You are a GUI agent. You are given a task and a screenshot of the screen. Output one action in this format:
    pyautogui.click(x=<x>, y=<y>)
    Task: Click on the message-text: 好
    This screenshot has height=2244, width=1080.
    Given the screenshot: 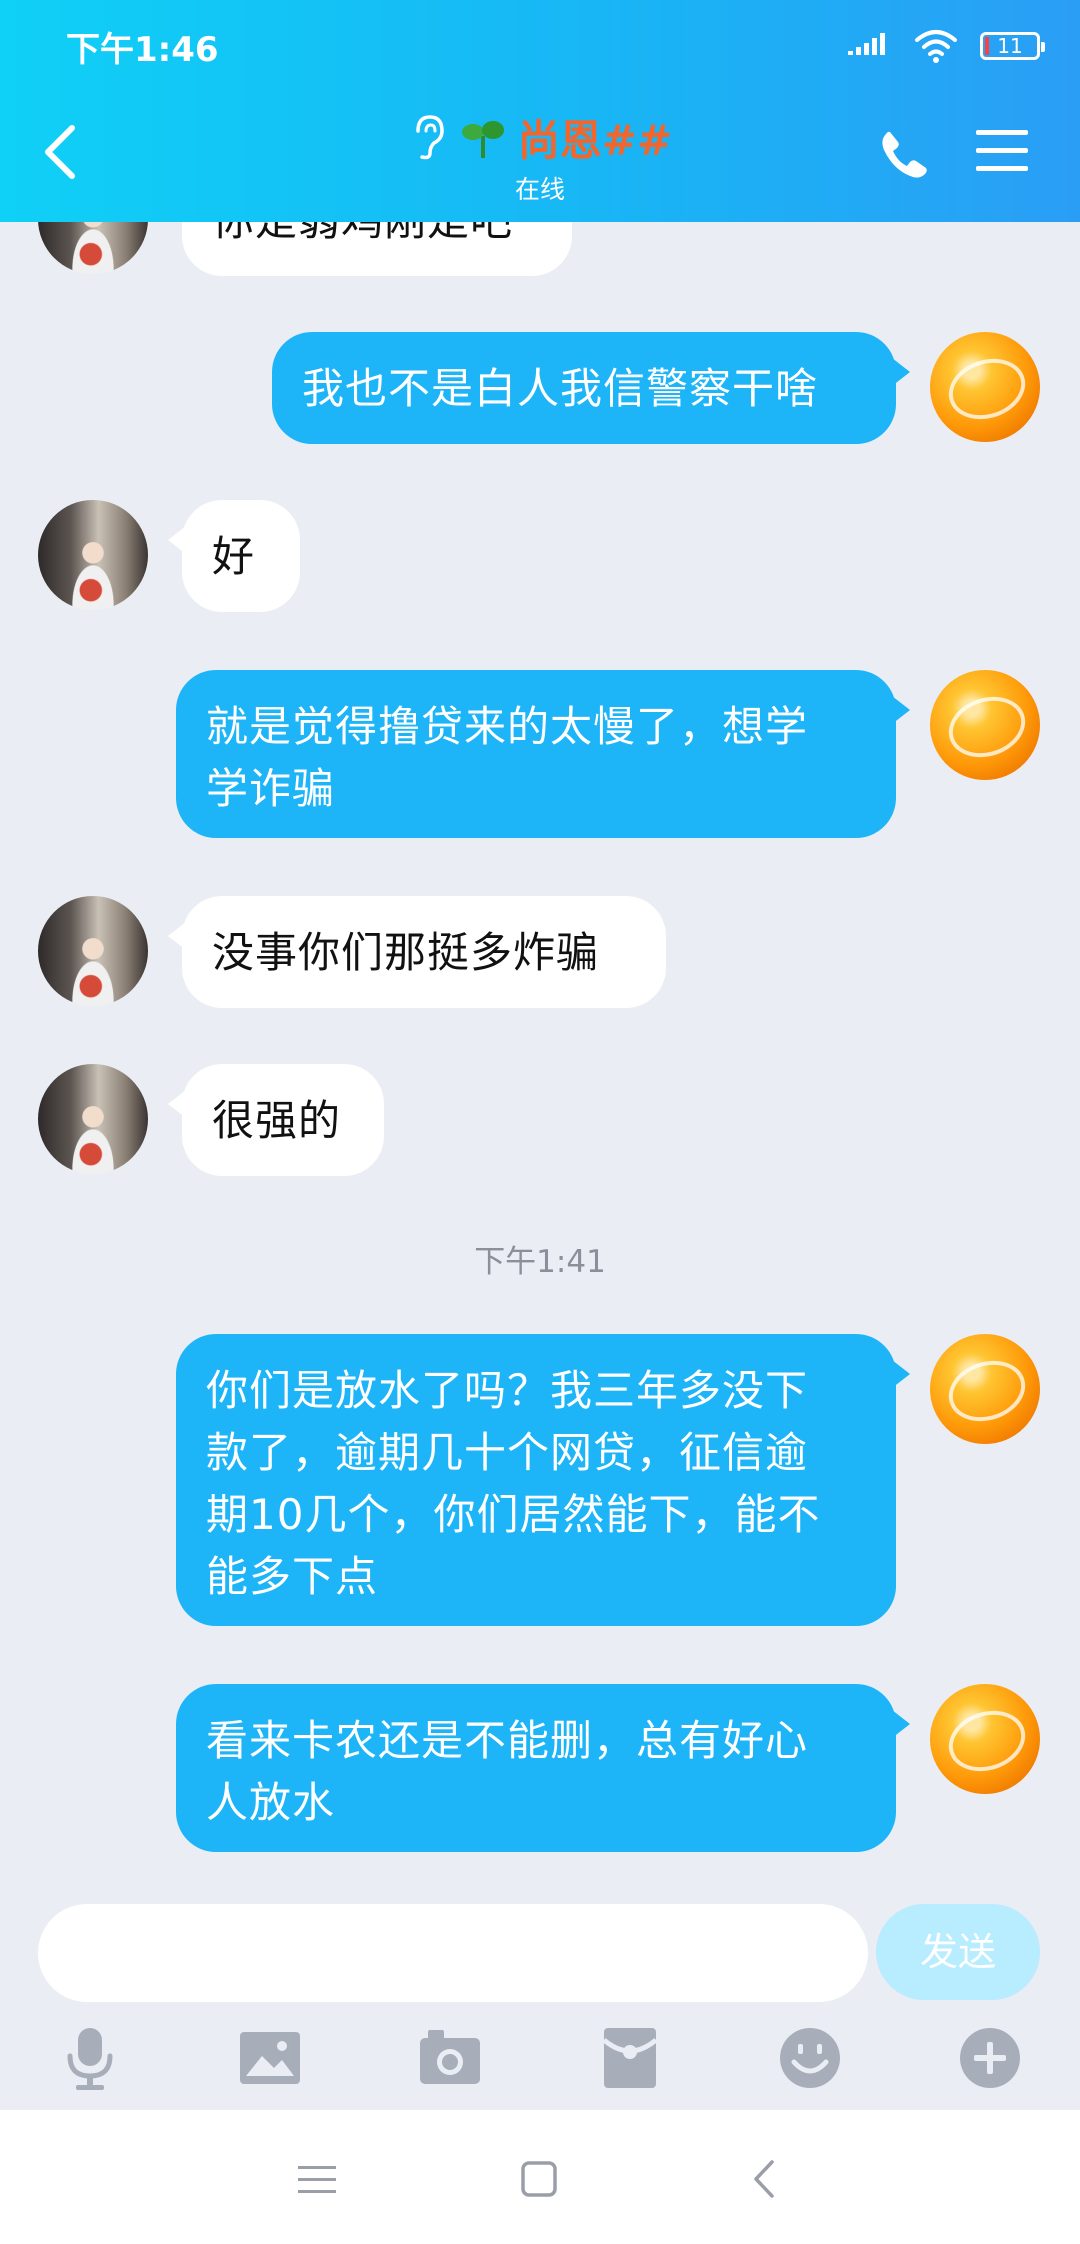 What is the action you would take?
    pyautogui.click(x=234, y=556)
    